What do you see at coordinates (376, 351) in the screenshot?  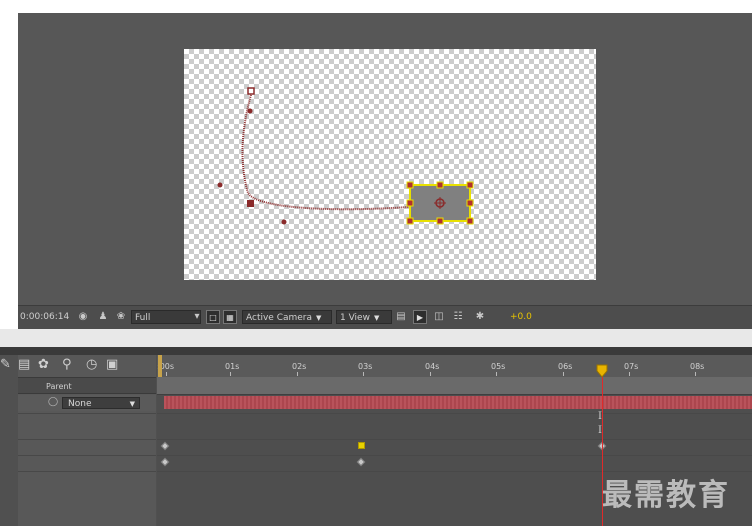 I see `timeline-tab-bar` at bounding box center [376, 351].